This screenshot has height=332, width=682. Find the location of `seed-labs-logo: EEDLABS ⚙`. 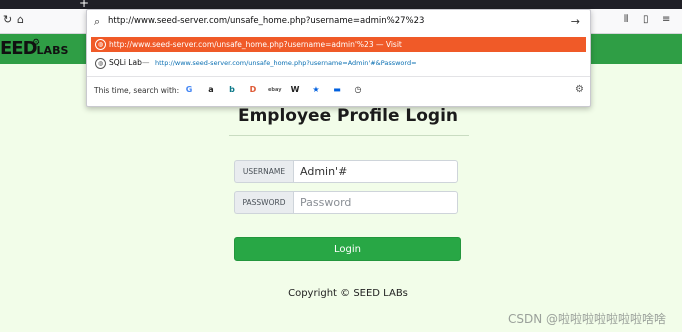

seed-labs-logo: EEDLABS ⚙ is located at coordinates (34, 48).